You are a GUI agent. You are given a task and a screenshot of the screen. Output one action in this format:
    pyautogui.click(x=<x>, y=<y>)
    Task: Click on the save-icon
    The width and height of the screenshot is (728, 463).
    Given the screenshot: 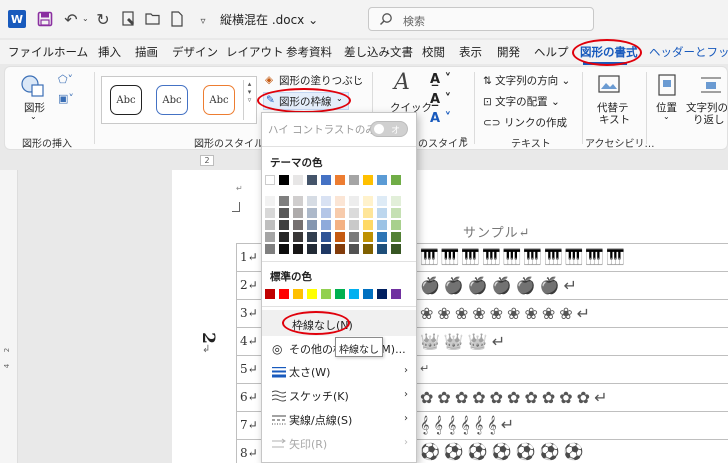 What is the action you would take?
    pyautogui.click(x=45, y=19)
    